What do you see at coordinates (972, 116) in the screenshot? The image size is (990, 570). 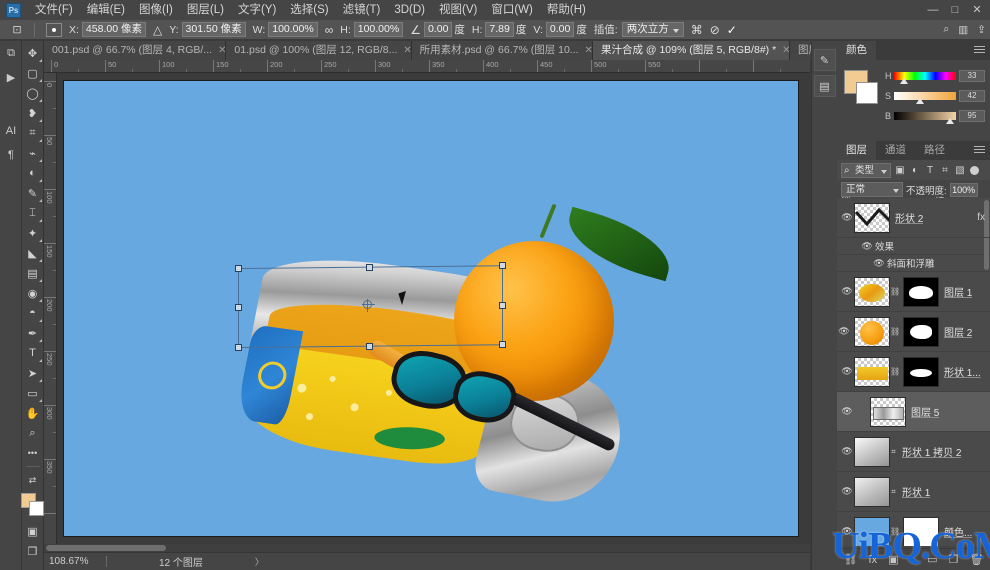 I see `brightness-value: 95` at bounding box center [972, 116].